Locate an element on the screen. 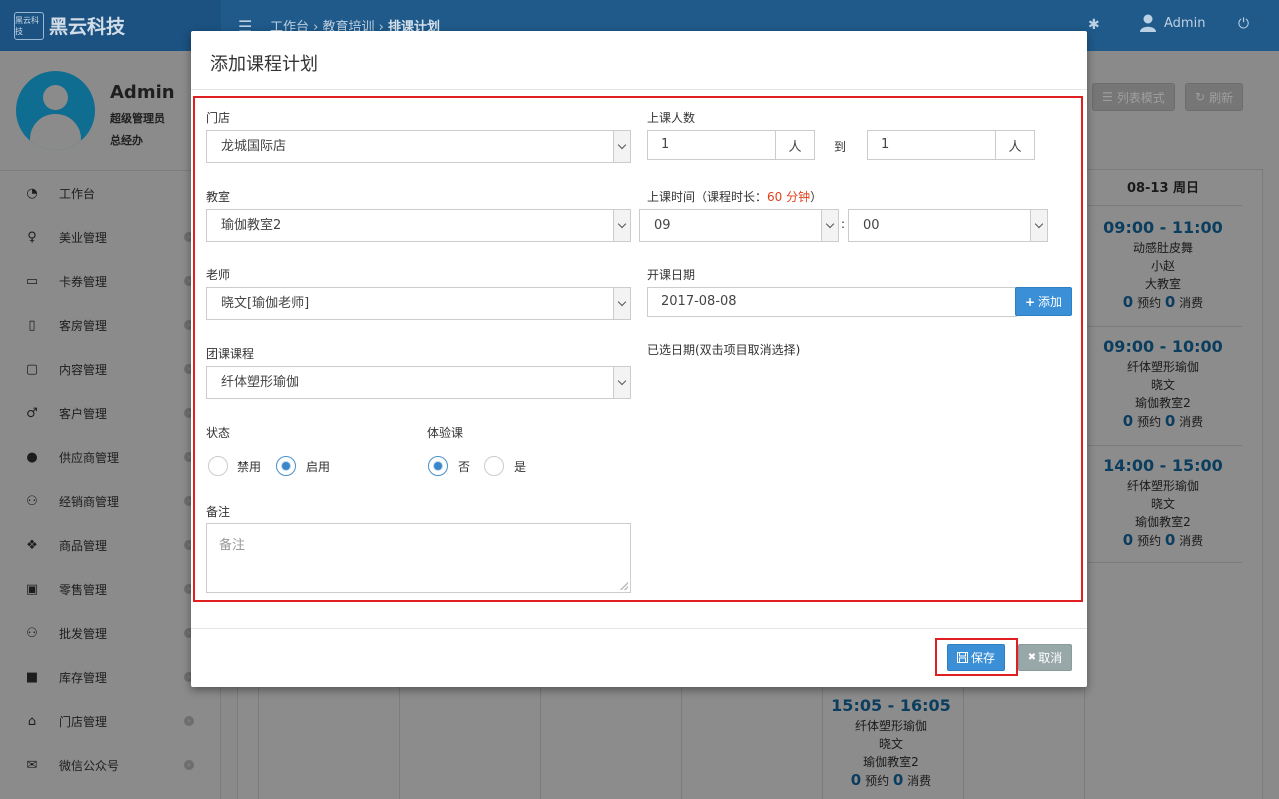 The width and height of the screenshot is (1279, 799). sidebar-item-customers: ♂ 客户管理 › is located at coordinates (110, 413).